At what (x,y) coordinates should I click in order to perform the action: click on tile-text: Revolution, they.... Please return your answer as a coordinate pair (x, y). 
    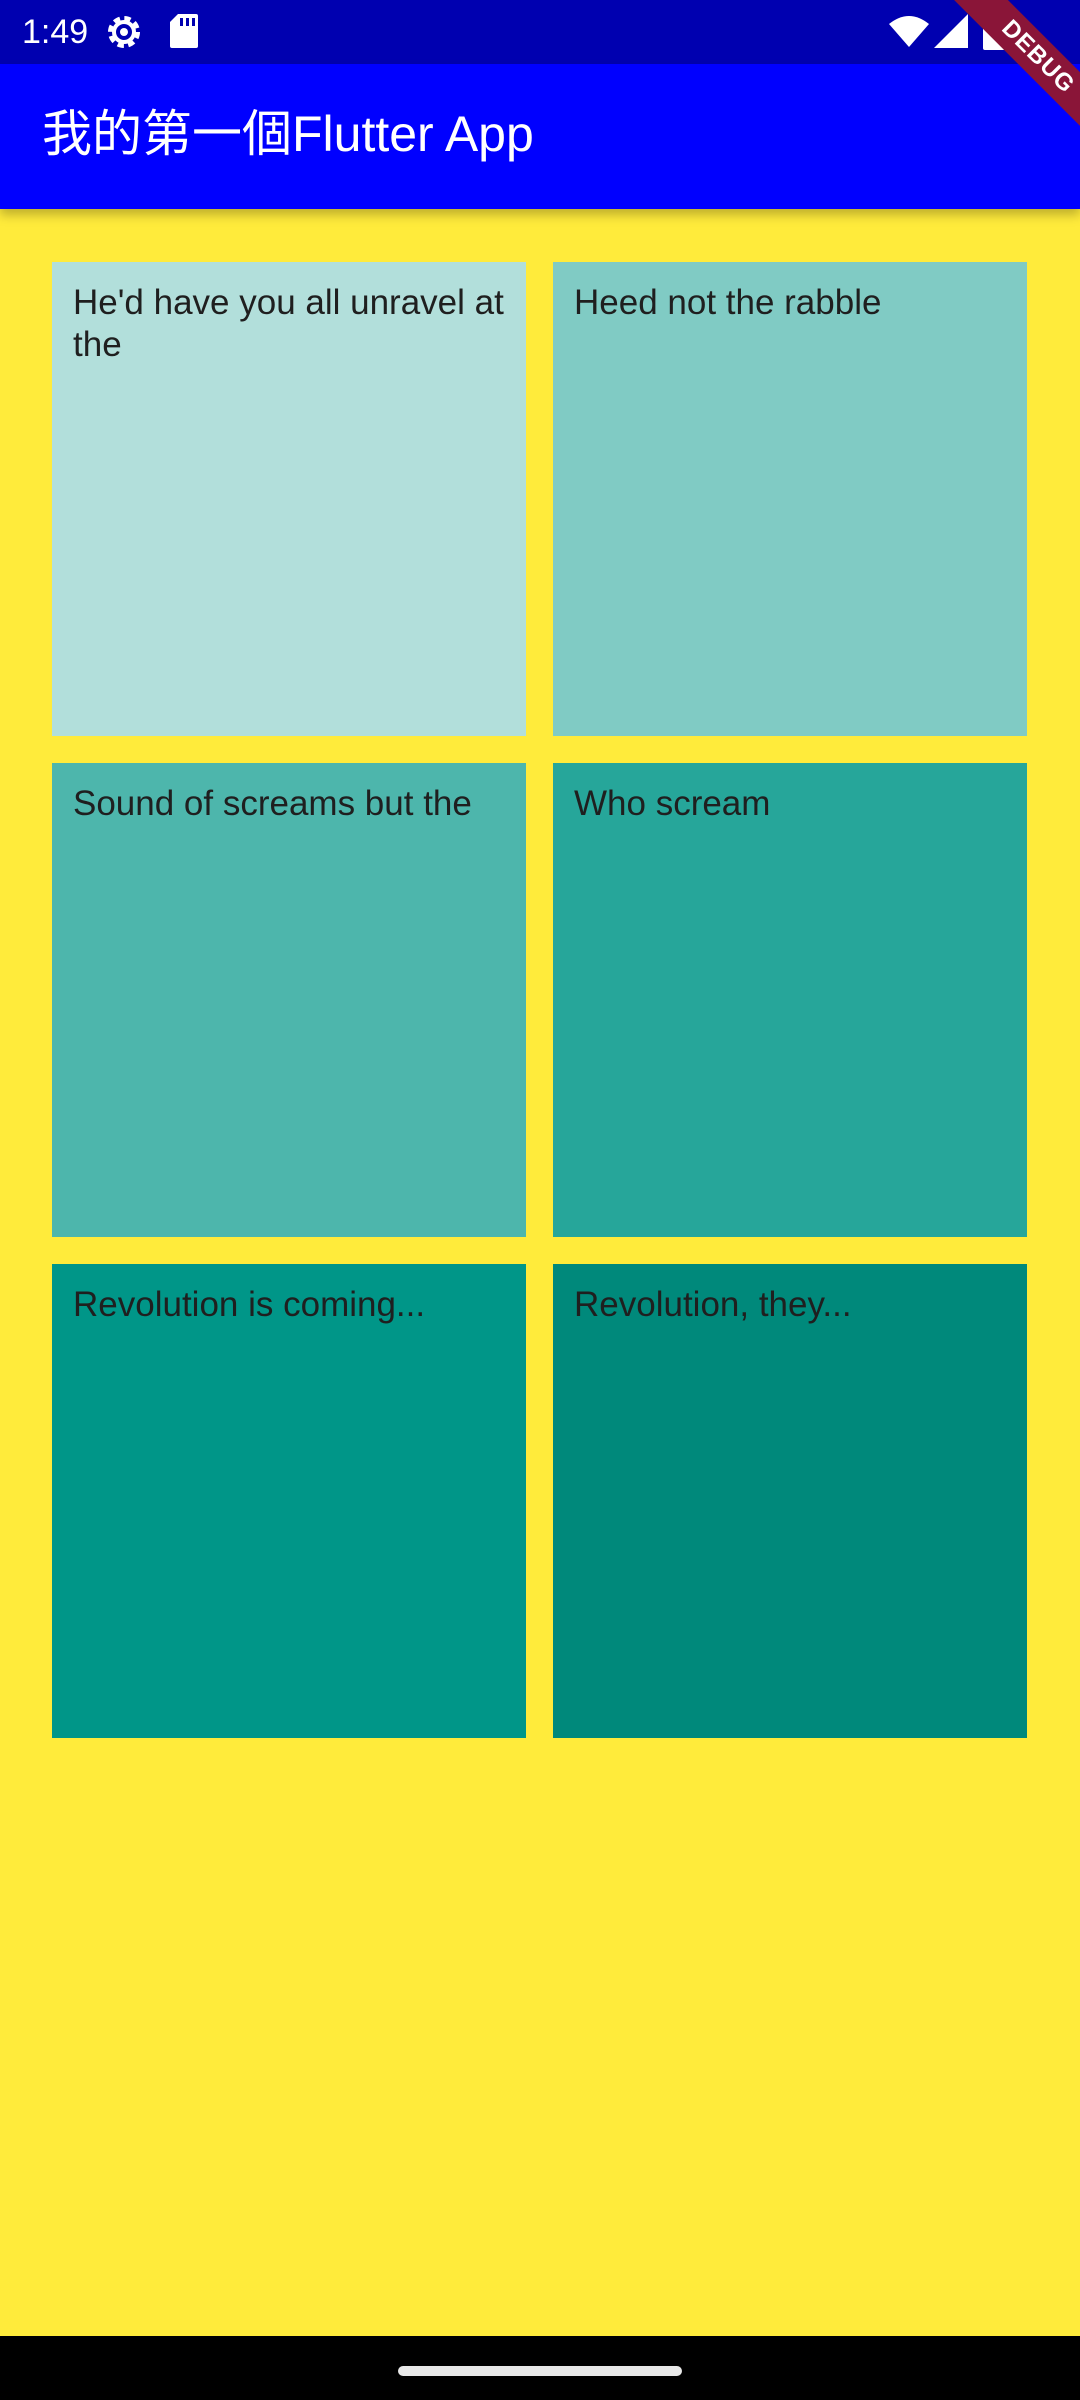
    Looking at the image, I should click on (713, 1304).